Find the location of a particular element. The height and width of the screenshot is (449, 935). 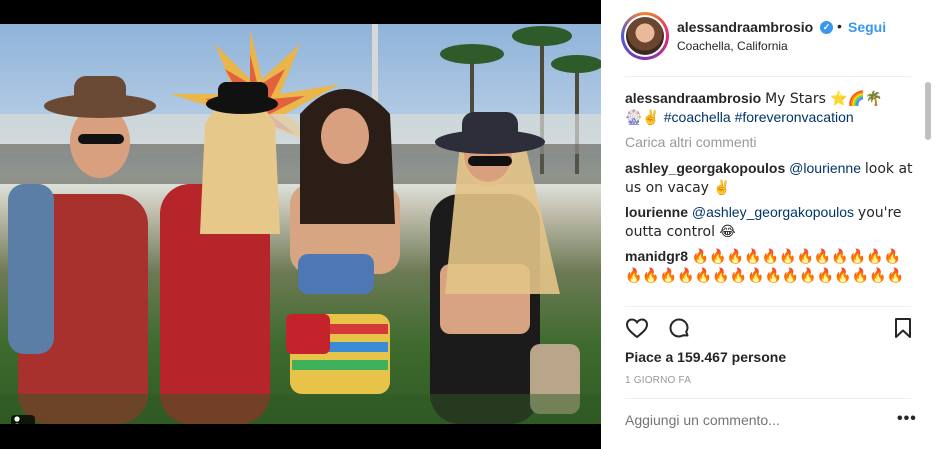

comments-scrollbar is located at coordinates (928, 111).